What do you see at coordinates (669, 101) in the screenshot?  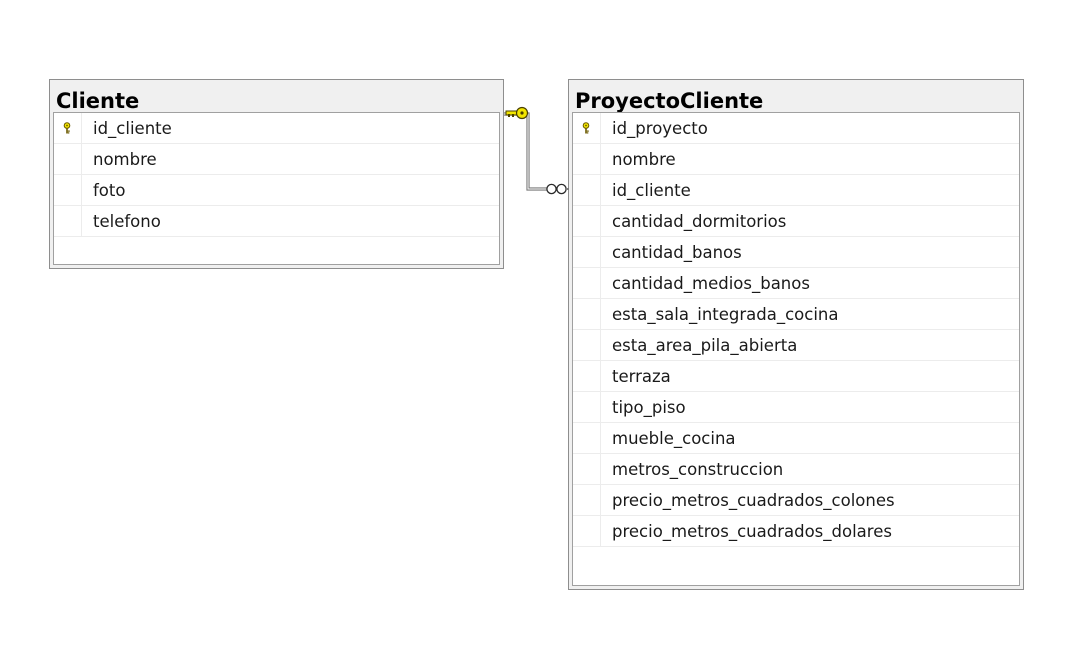 I see `table-title: ProyectoCliente` at bounding box center [669, 101].